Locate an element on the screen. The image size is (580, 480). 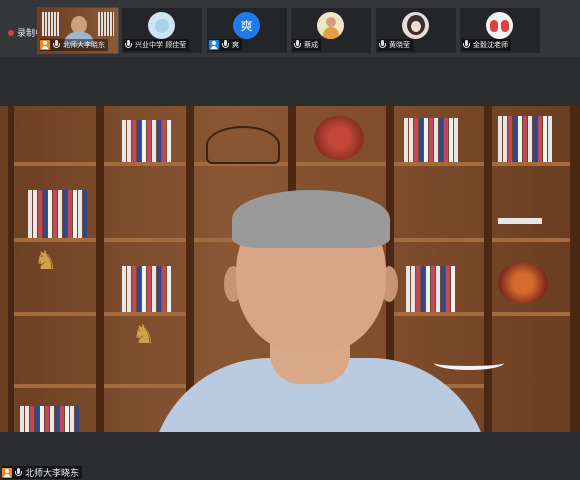
participant-name-bar: 兴业中学 顾佳莹 is located at coordinates (157, 45).